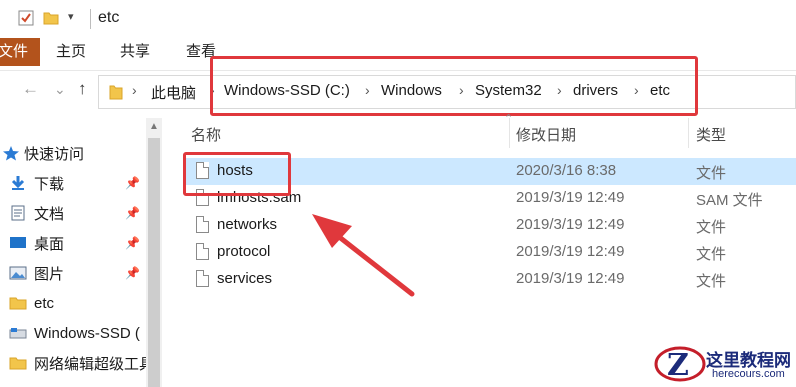 This screenshot has height=387, width=796. What do you see at coordinates (94, 364) in the screenshot?
I see `nav-item-label: 网络编辑超级工具` at bounding box center [94, 364].